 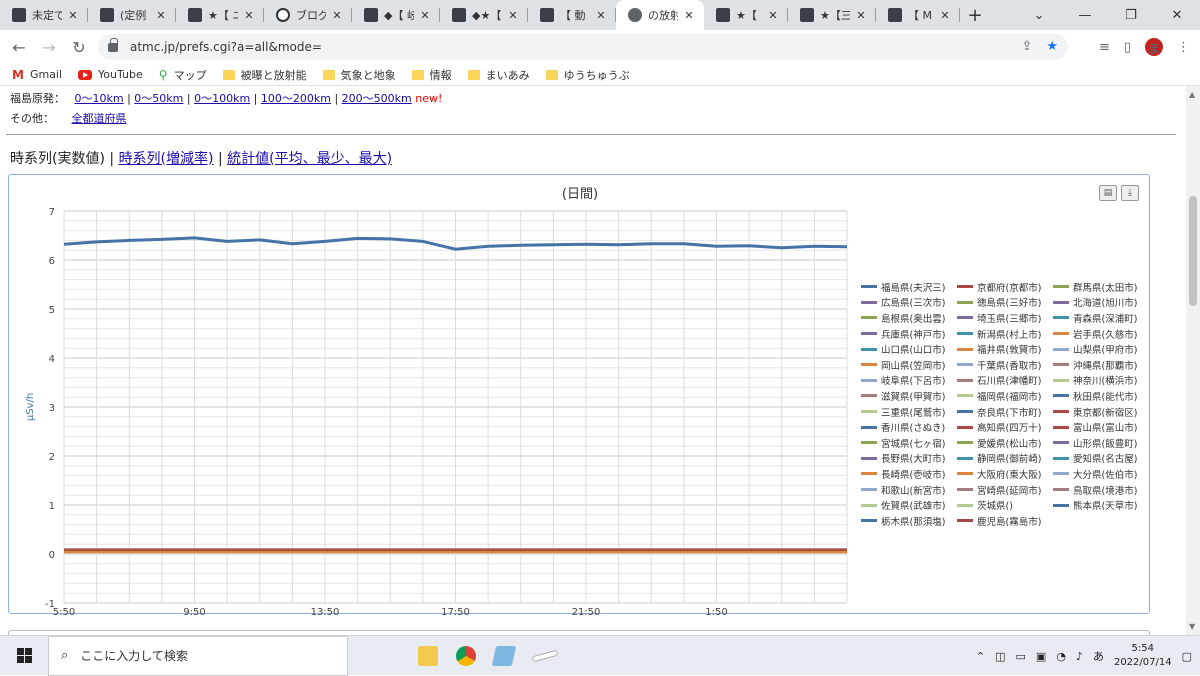 I want to click on bookmark-まいあみ: まいあみ, so click(x=498, y=75).